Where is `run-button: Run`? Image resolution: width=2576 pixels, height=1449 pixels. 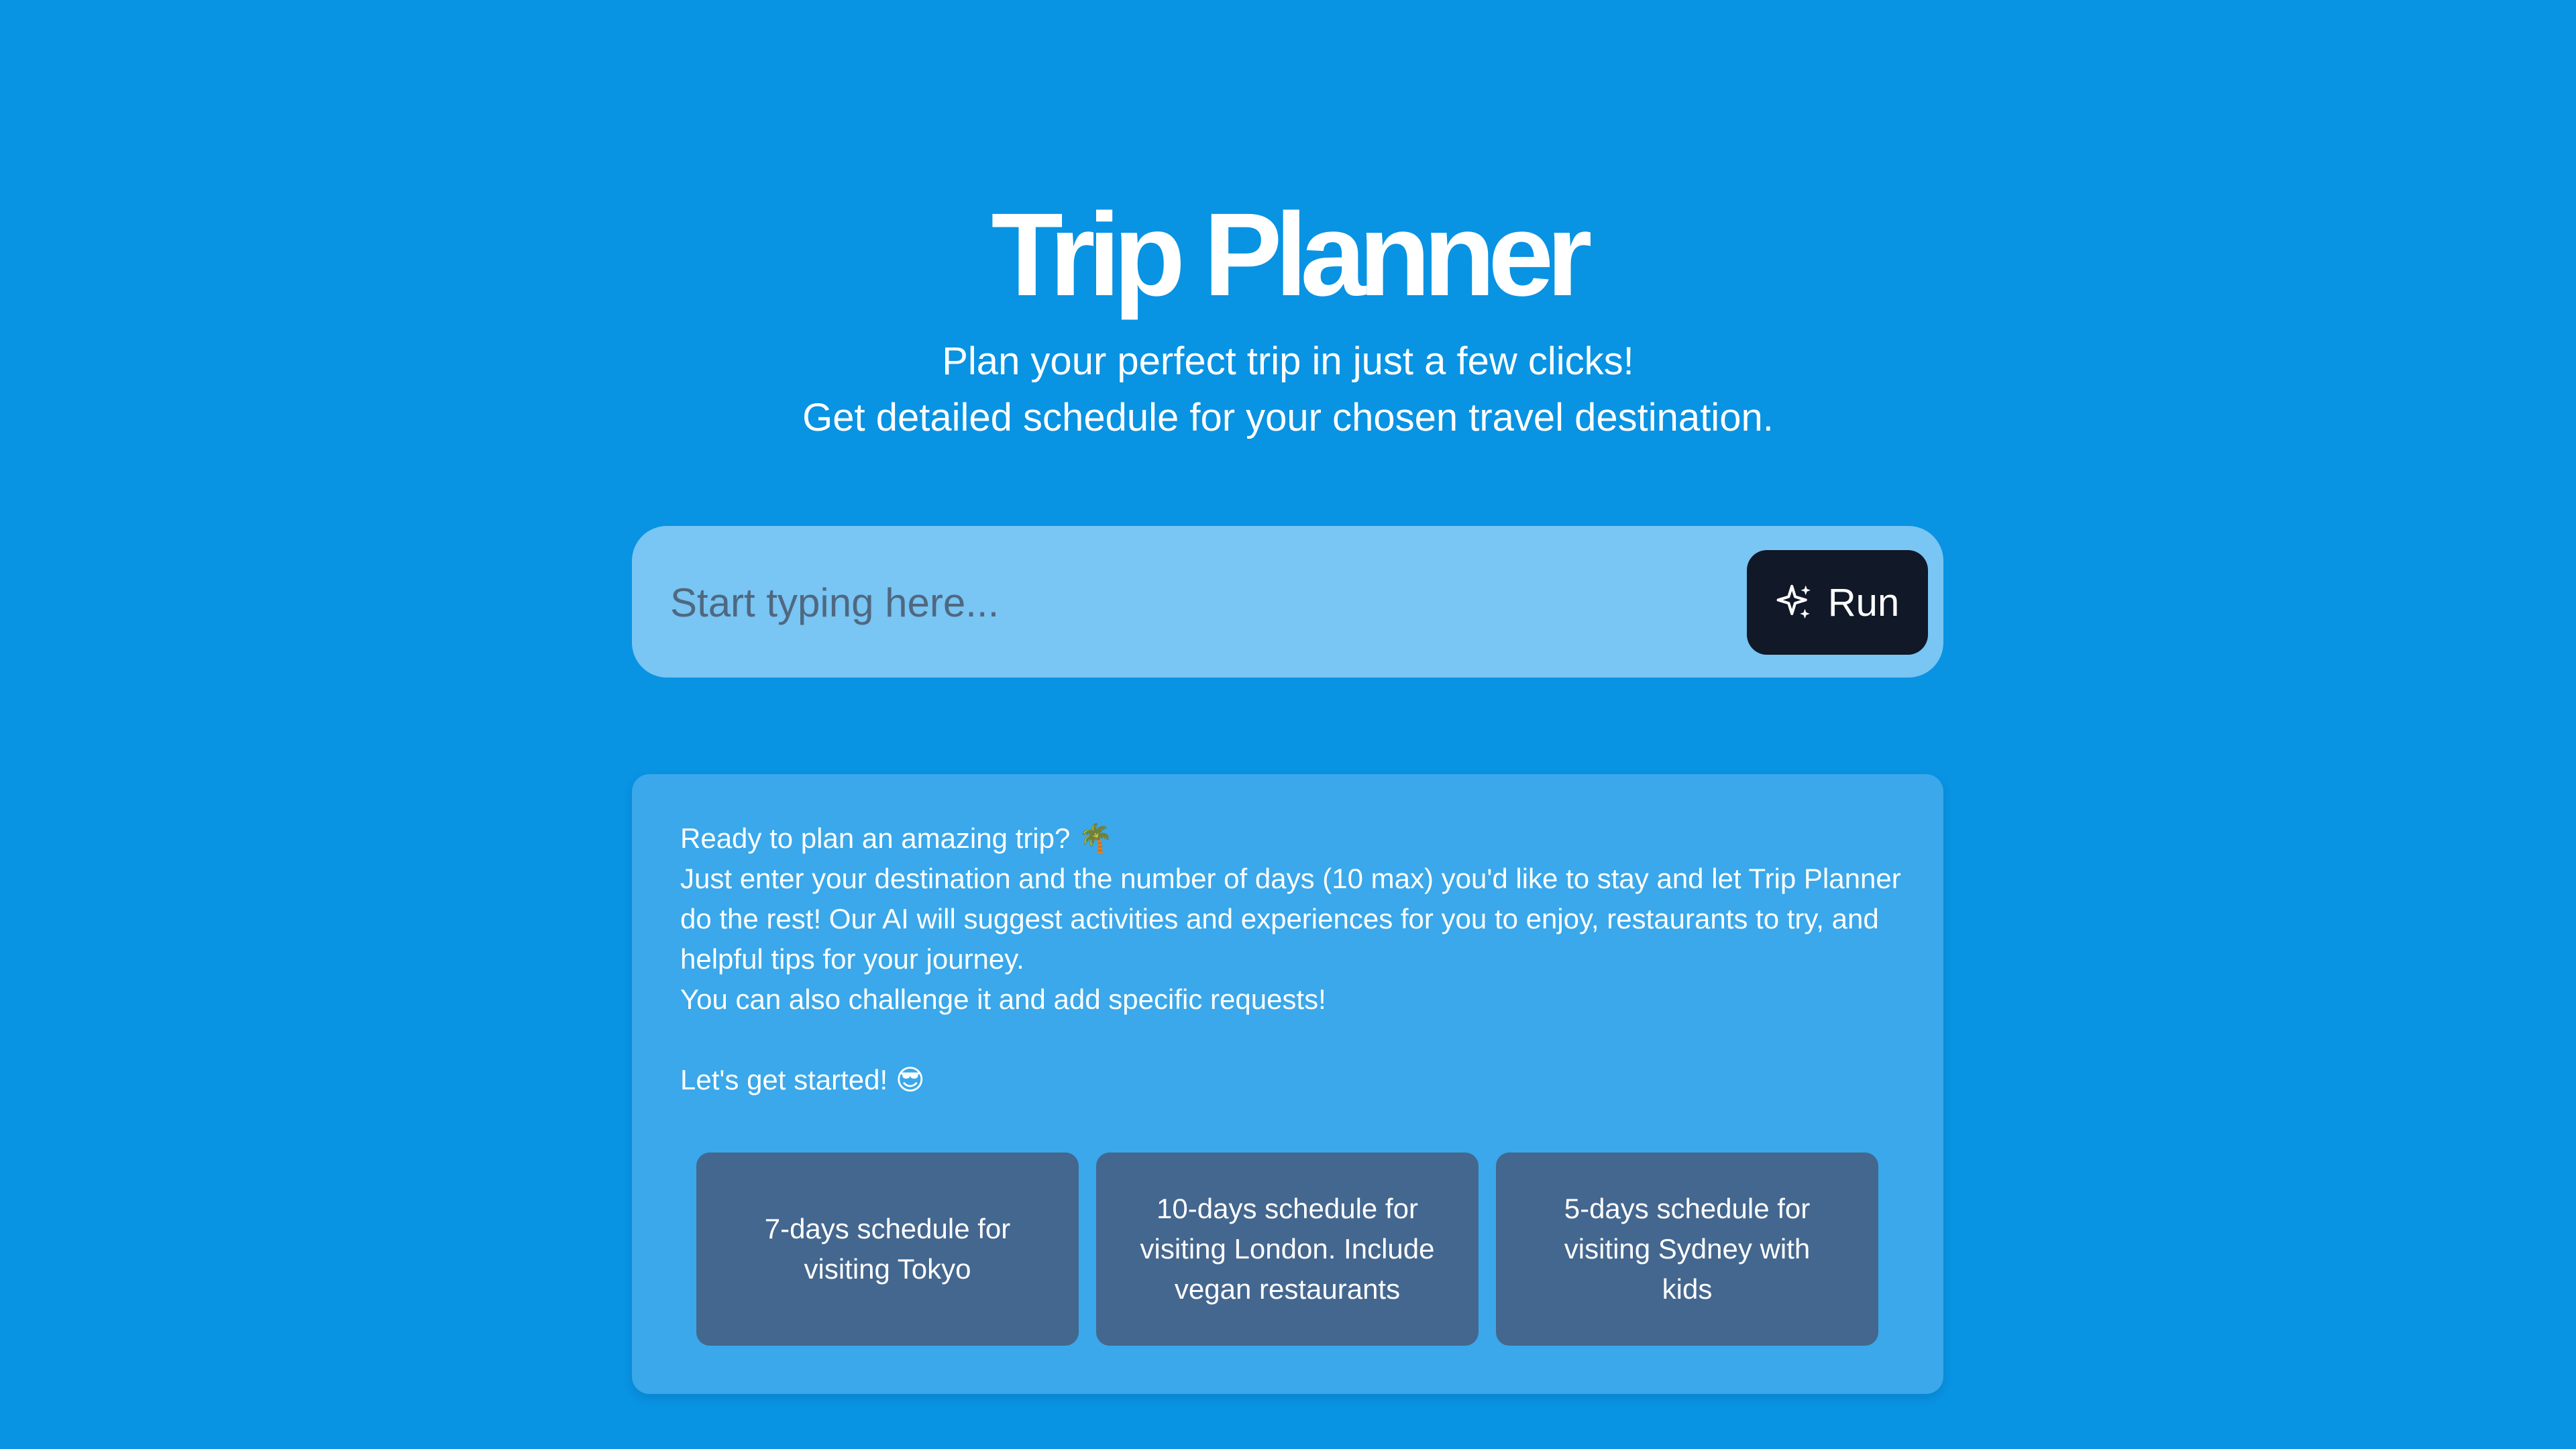 run-button: Run is located at coordinates (1837, 602).